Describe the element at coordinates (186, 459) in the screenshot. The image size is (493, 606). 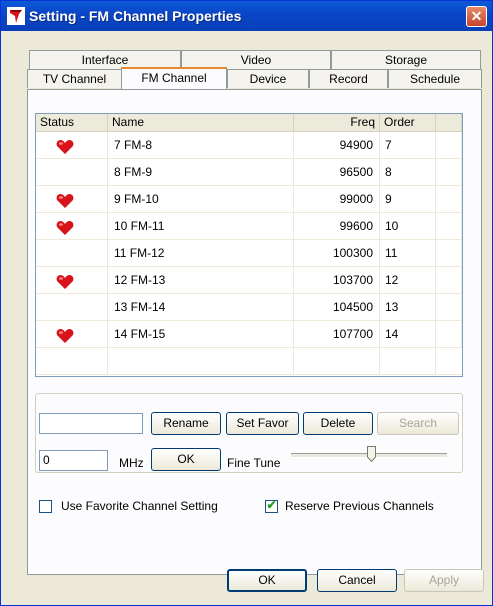
I see `ok-frequency-button: OK` at that location.